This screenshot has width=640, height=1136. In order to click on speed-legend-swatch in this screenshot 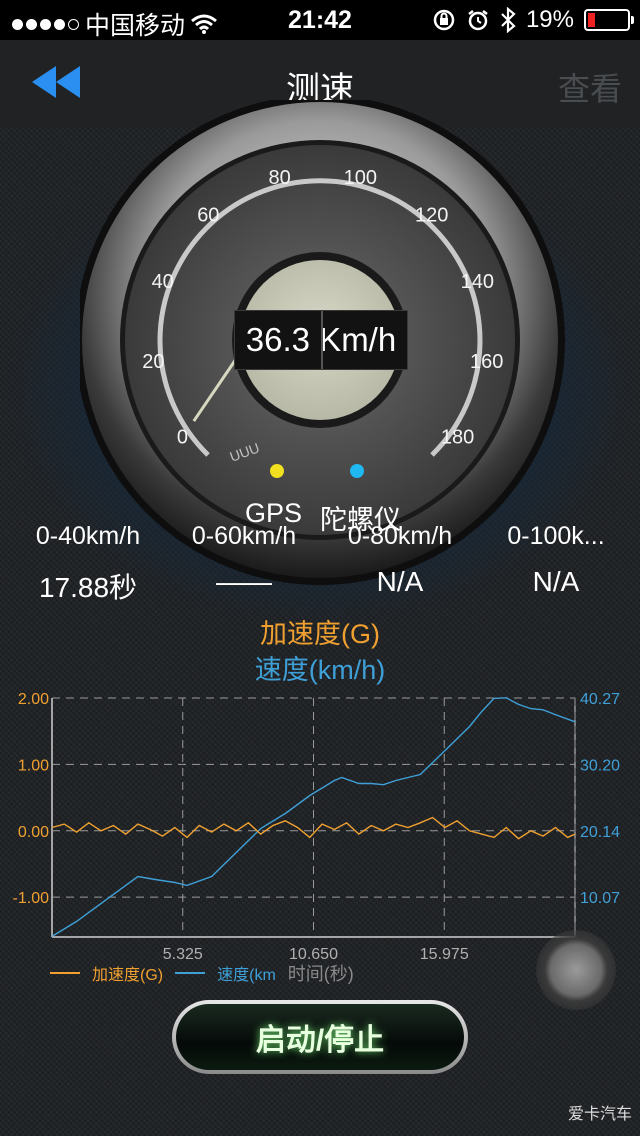, I will do `click(190, 973)`.